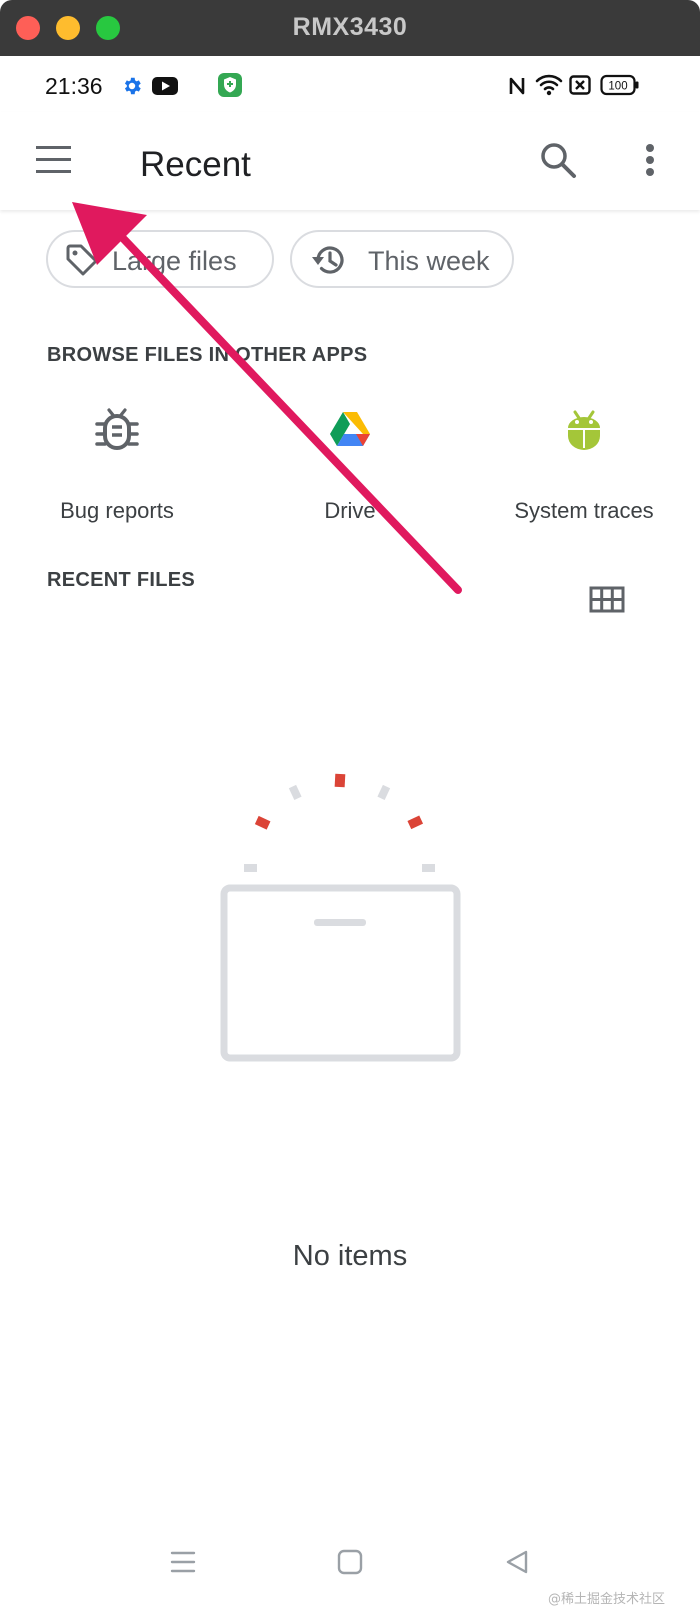 The height and width of the screenshot is (1614, 700). I want to click on root-drive: Drive, so click(350, 469).